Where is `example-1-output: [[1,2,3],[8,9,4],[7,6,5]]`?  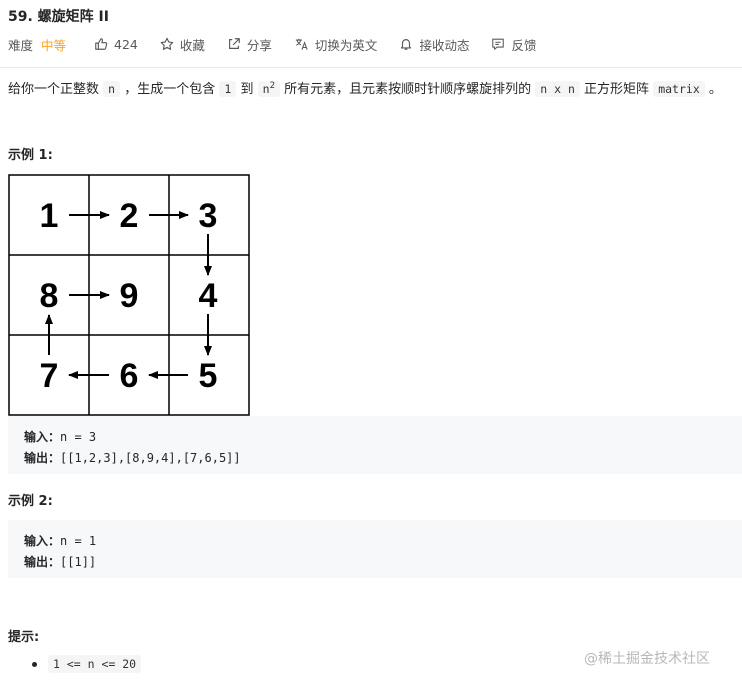
example-1-output: [[1,2,3],[8,9,4],[7,6,5]] is located at coordinates (150, 458).